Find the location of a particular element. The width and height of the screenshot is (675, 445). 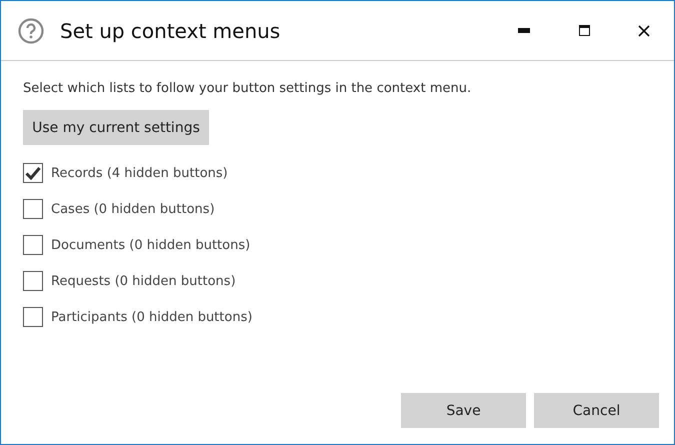

window-title: Set up context menus is located at coordinates (171, 30).